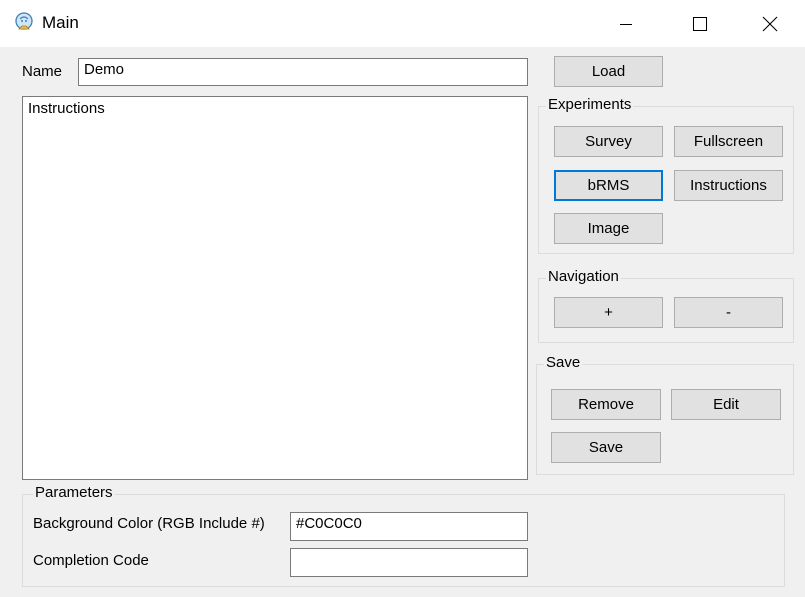  I want to click on minimize-icon, so click(626, 24).